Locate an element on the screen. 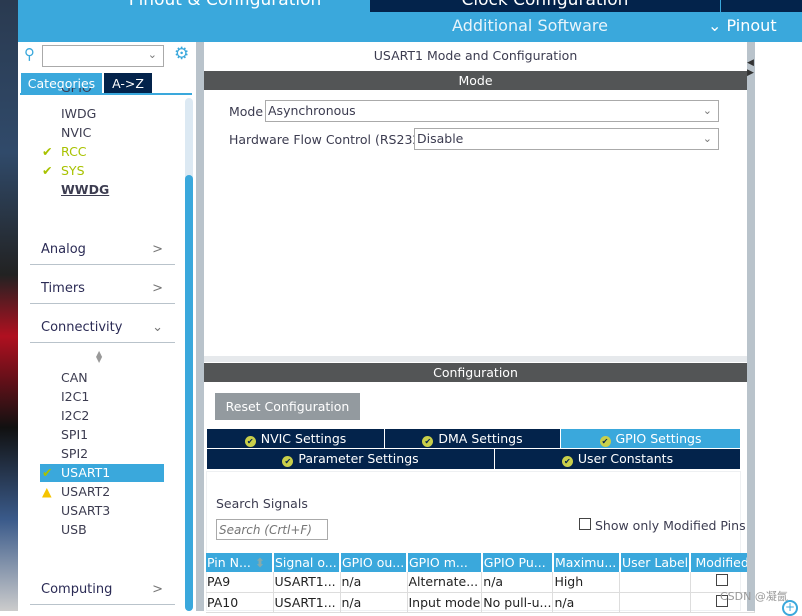 This screenshot has height=616, width=802. mode-header: Mode is located at coordinates (475, 80).